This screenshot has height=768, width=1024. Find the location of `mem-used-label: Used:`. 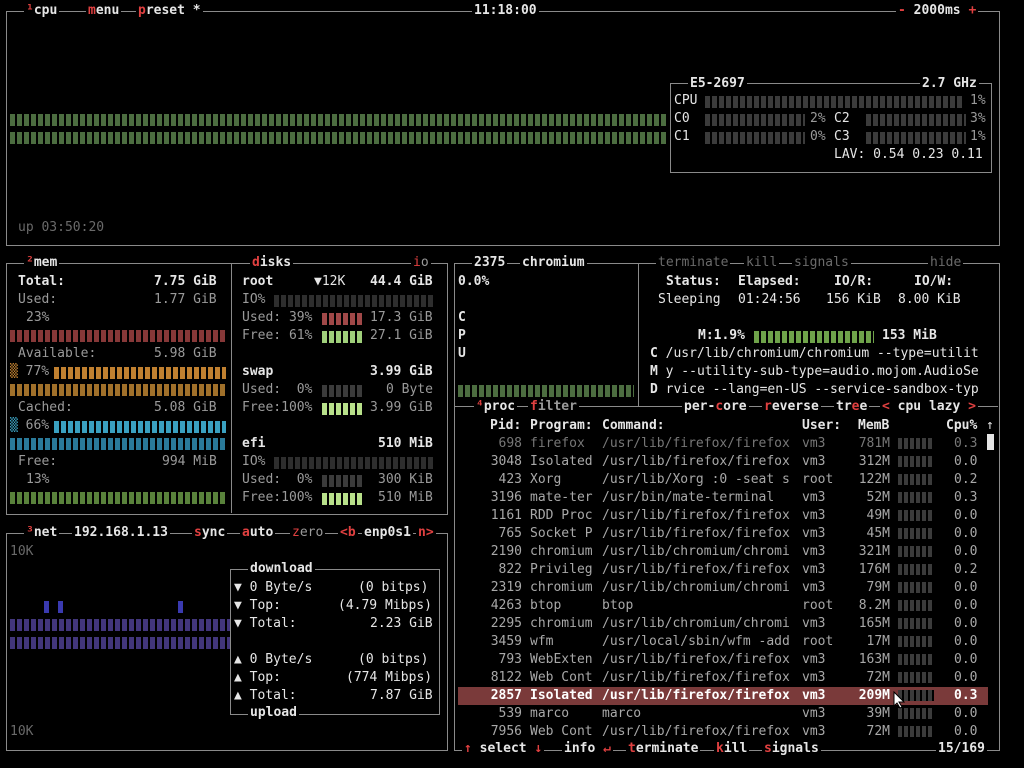

mem-used-label: Used: is located at coordinates (38, 299).